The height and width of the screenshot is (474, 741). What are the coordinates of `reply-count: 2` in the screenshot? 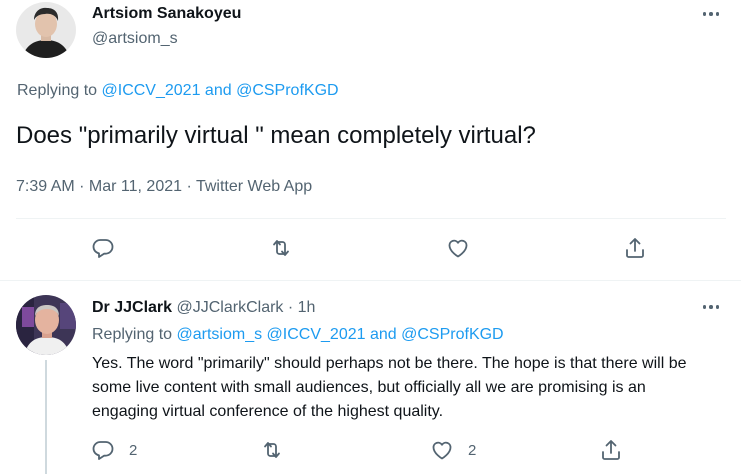 It's located at (133, 450).